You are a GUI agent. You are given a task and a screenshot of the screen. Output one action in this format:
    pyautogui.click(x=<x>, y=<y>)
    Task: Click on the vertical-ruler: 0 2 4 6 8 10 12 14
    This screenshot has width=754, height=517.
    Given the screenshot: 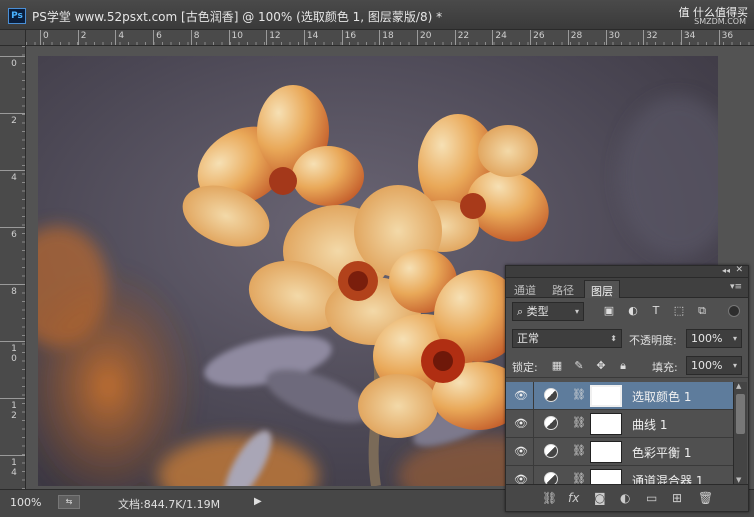 What is the action you would take?
    pyautogui.click(x=13, y=267)
    